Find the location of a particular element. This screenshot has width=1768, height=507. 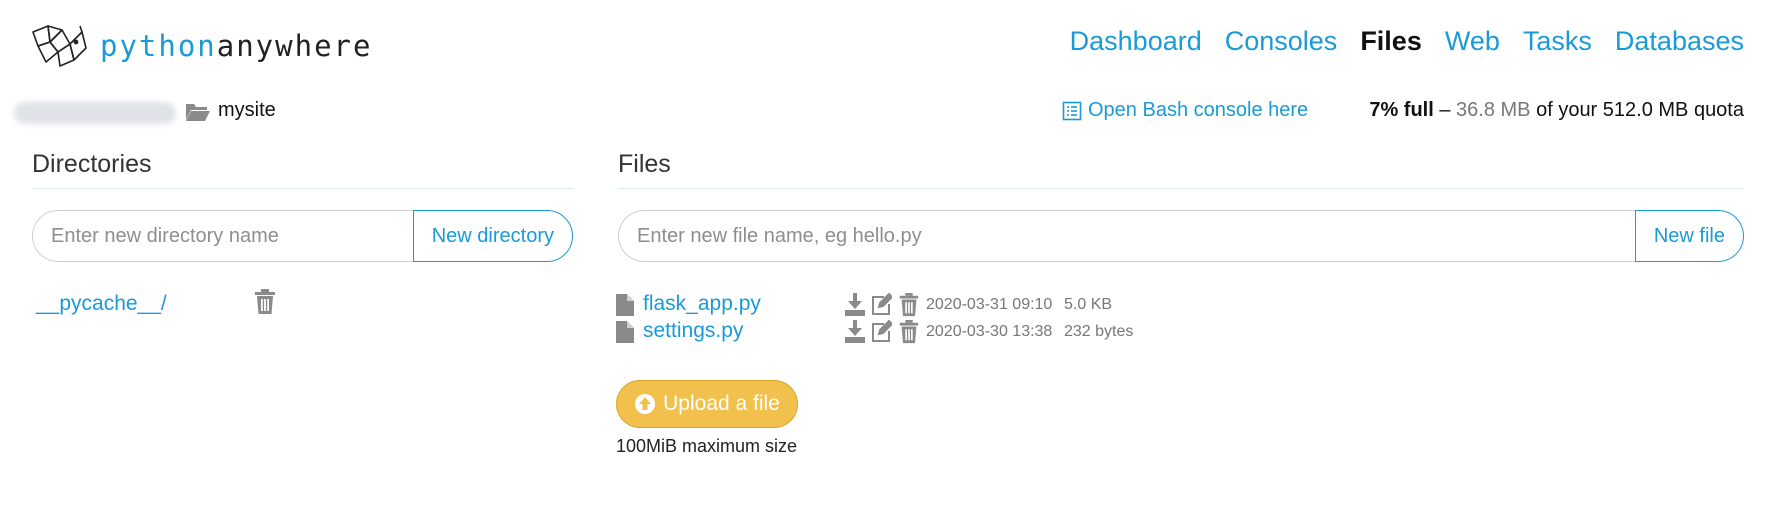

quota-info: 7% full – 36.8 MB of your 512.0 MB quota is located at coordinates (1556, 110).